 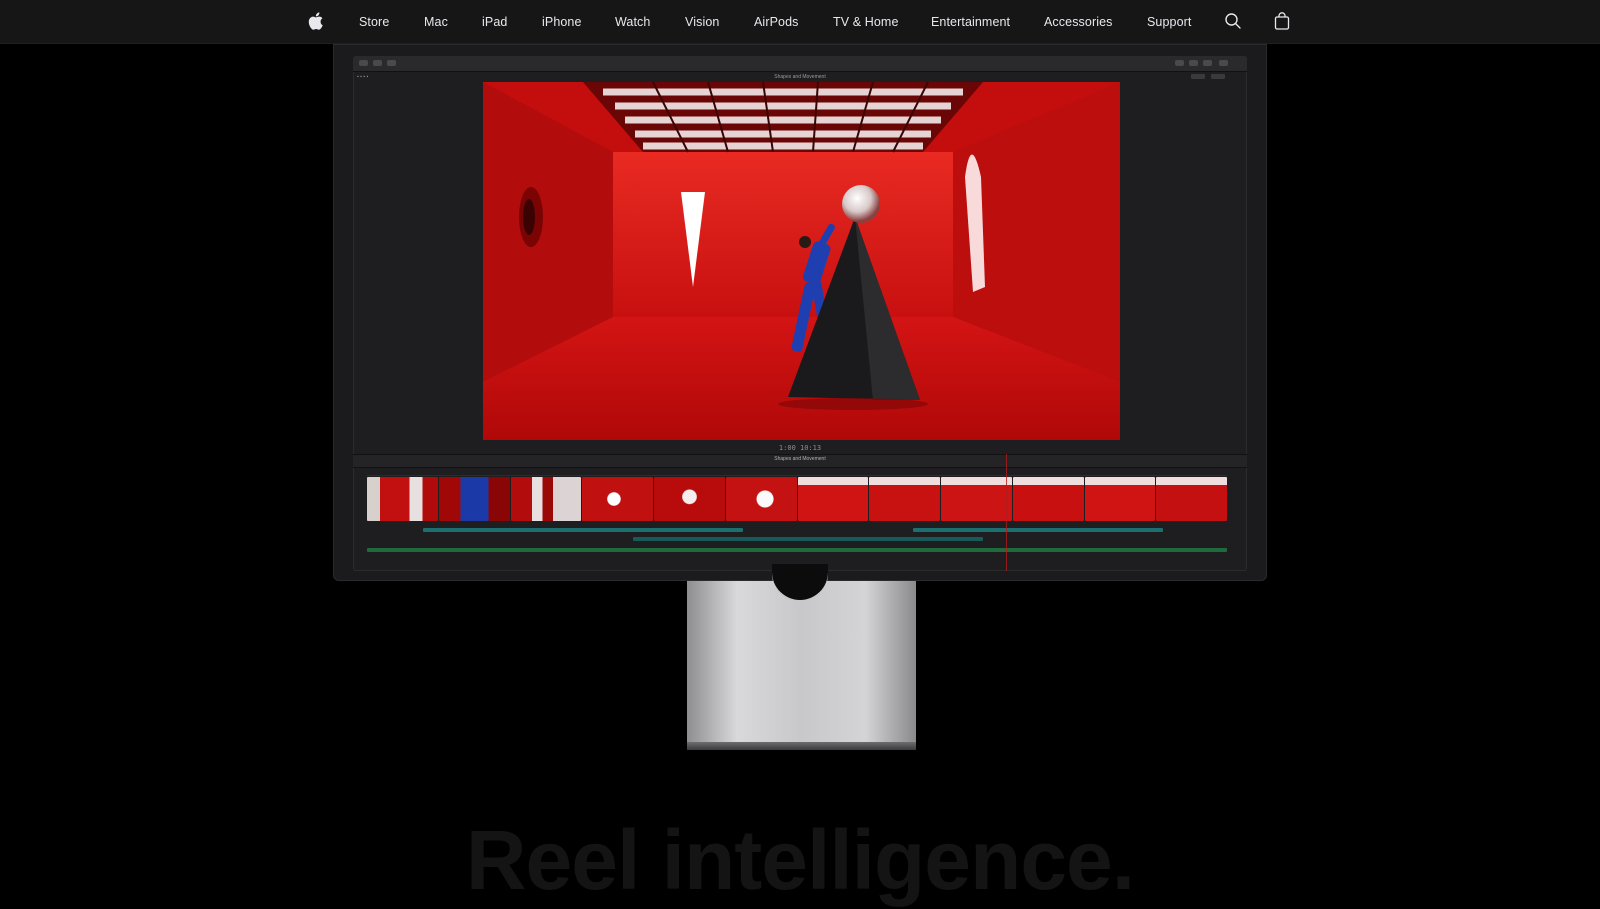 I want to click on display-stand, so click(x=801, y=665).